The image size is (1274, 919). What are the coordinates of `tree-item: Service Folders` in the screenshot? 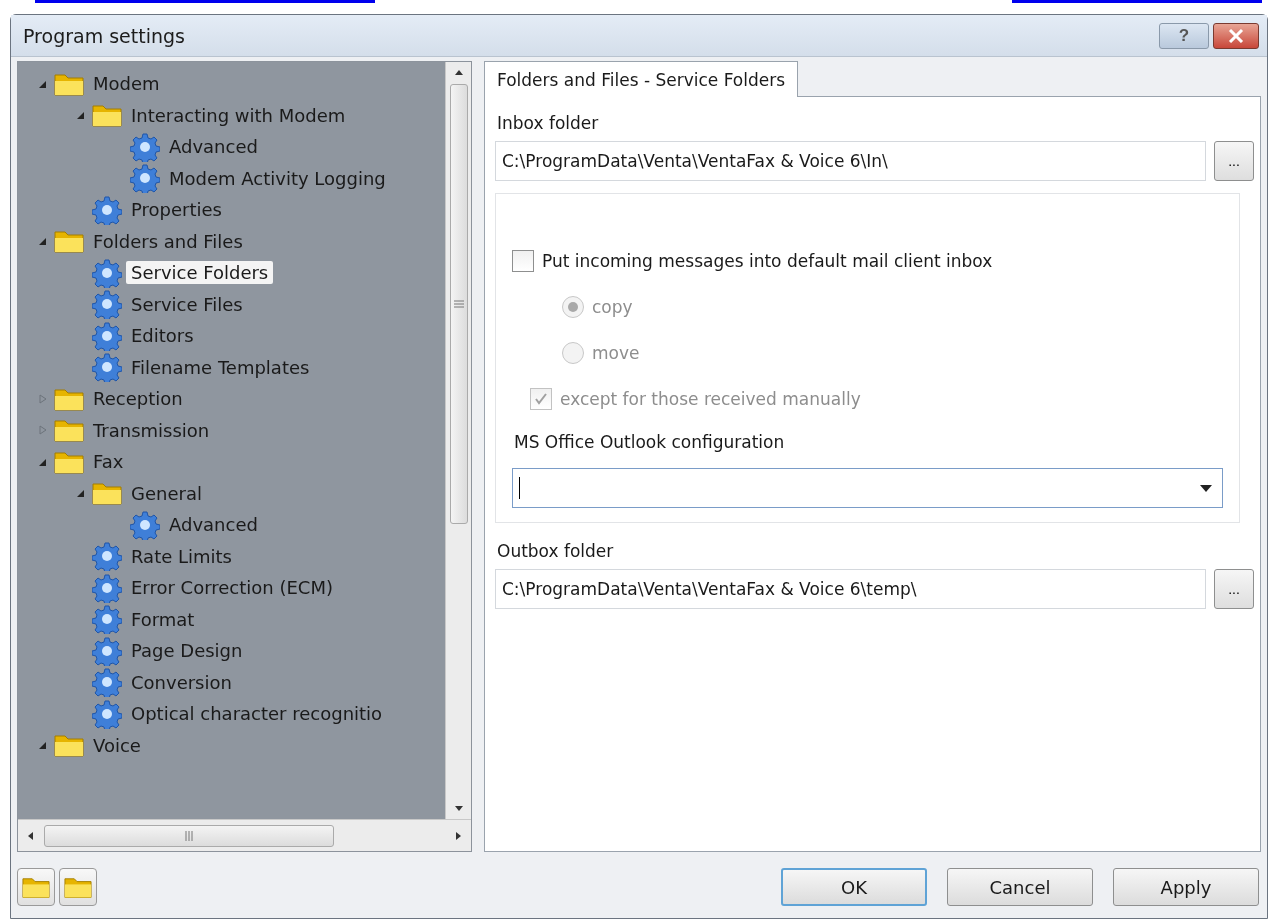 It's located at (200, 273).